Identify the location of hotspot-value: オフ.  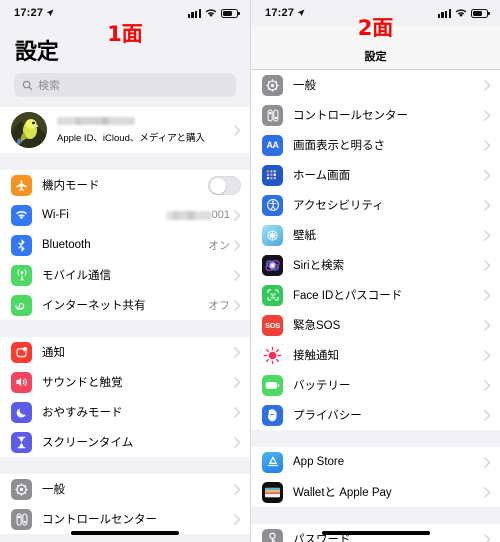
(219, 306).